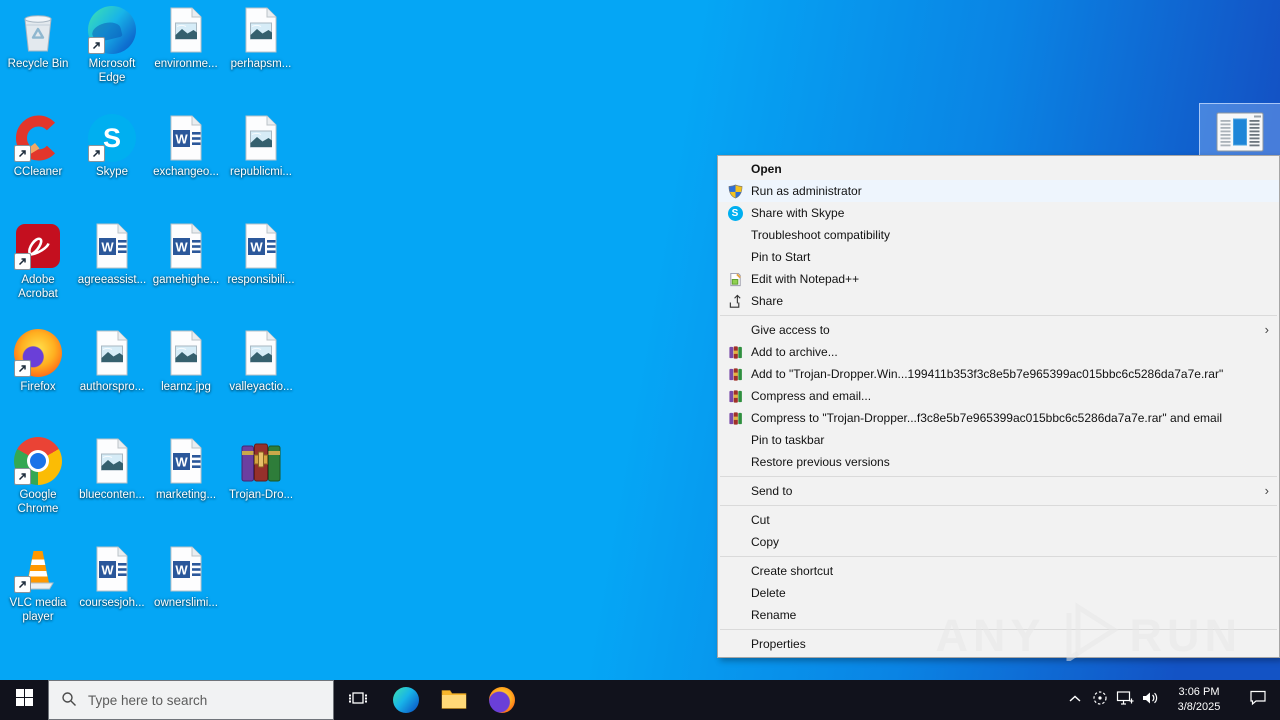 The image size is (1280, 720). Describe the element at coordinates (38, 138) in the screenshot. I see `ccleaner-icon` at that location.